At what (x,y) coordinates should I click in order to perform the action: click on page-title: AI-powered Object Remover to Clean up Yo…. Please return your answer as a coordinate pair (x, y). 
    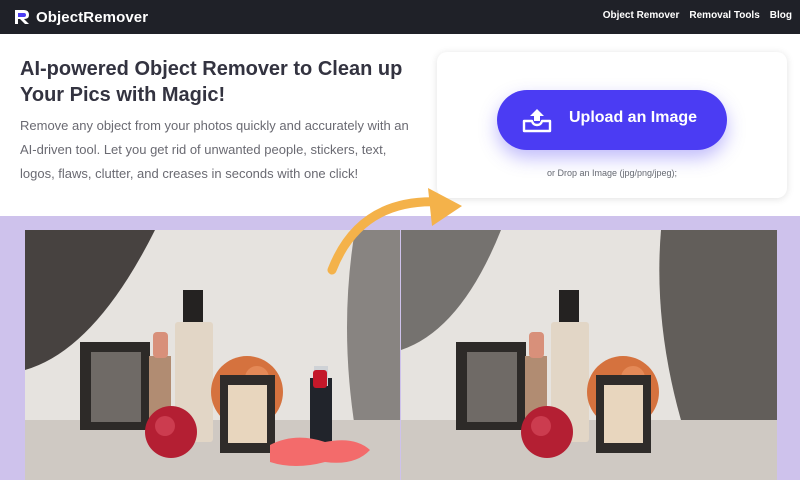
    Looking at the image, I should click on (211, 82).